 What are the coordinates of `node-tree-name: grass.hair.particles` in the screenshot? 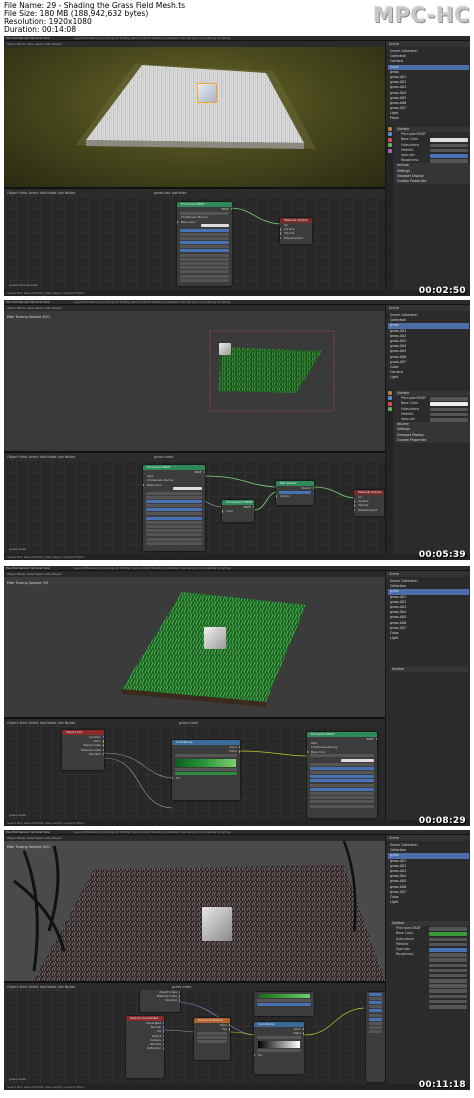 It's located at (23, 285).